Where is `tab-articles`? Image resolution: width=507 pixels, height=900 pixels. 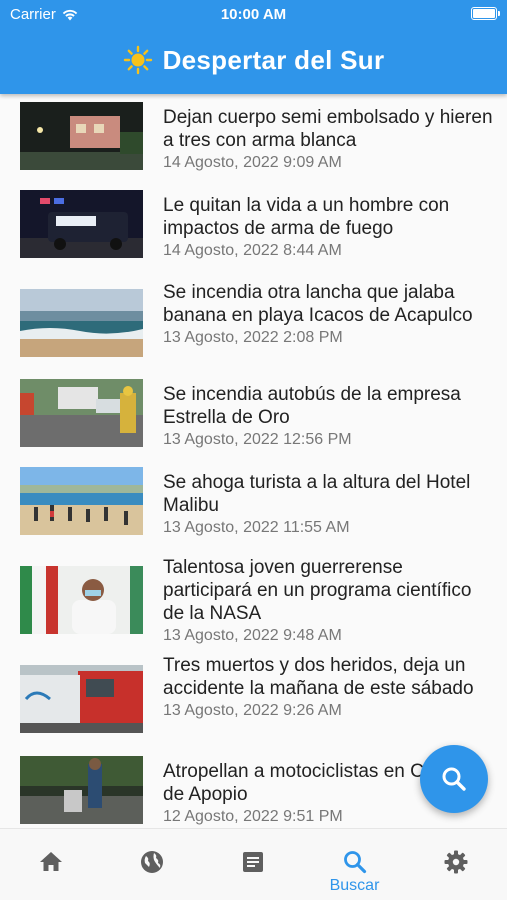
tab-articles is located at coordinates (252, 864).